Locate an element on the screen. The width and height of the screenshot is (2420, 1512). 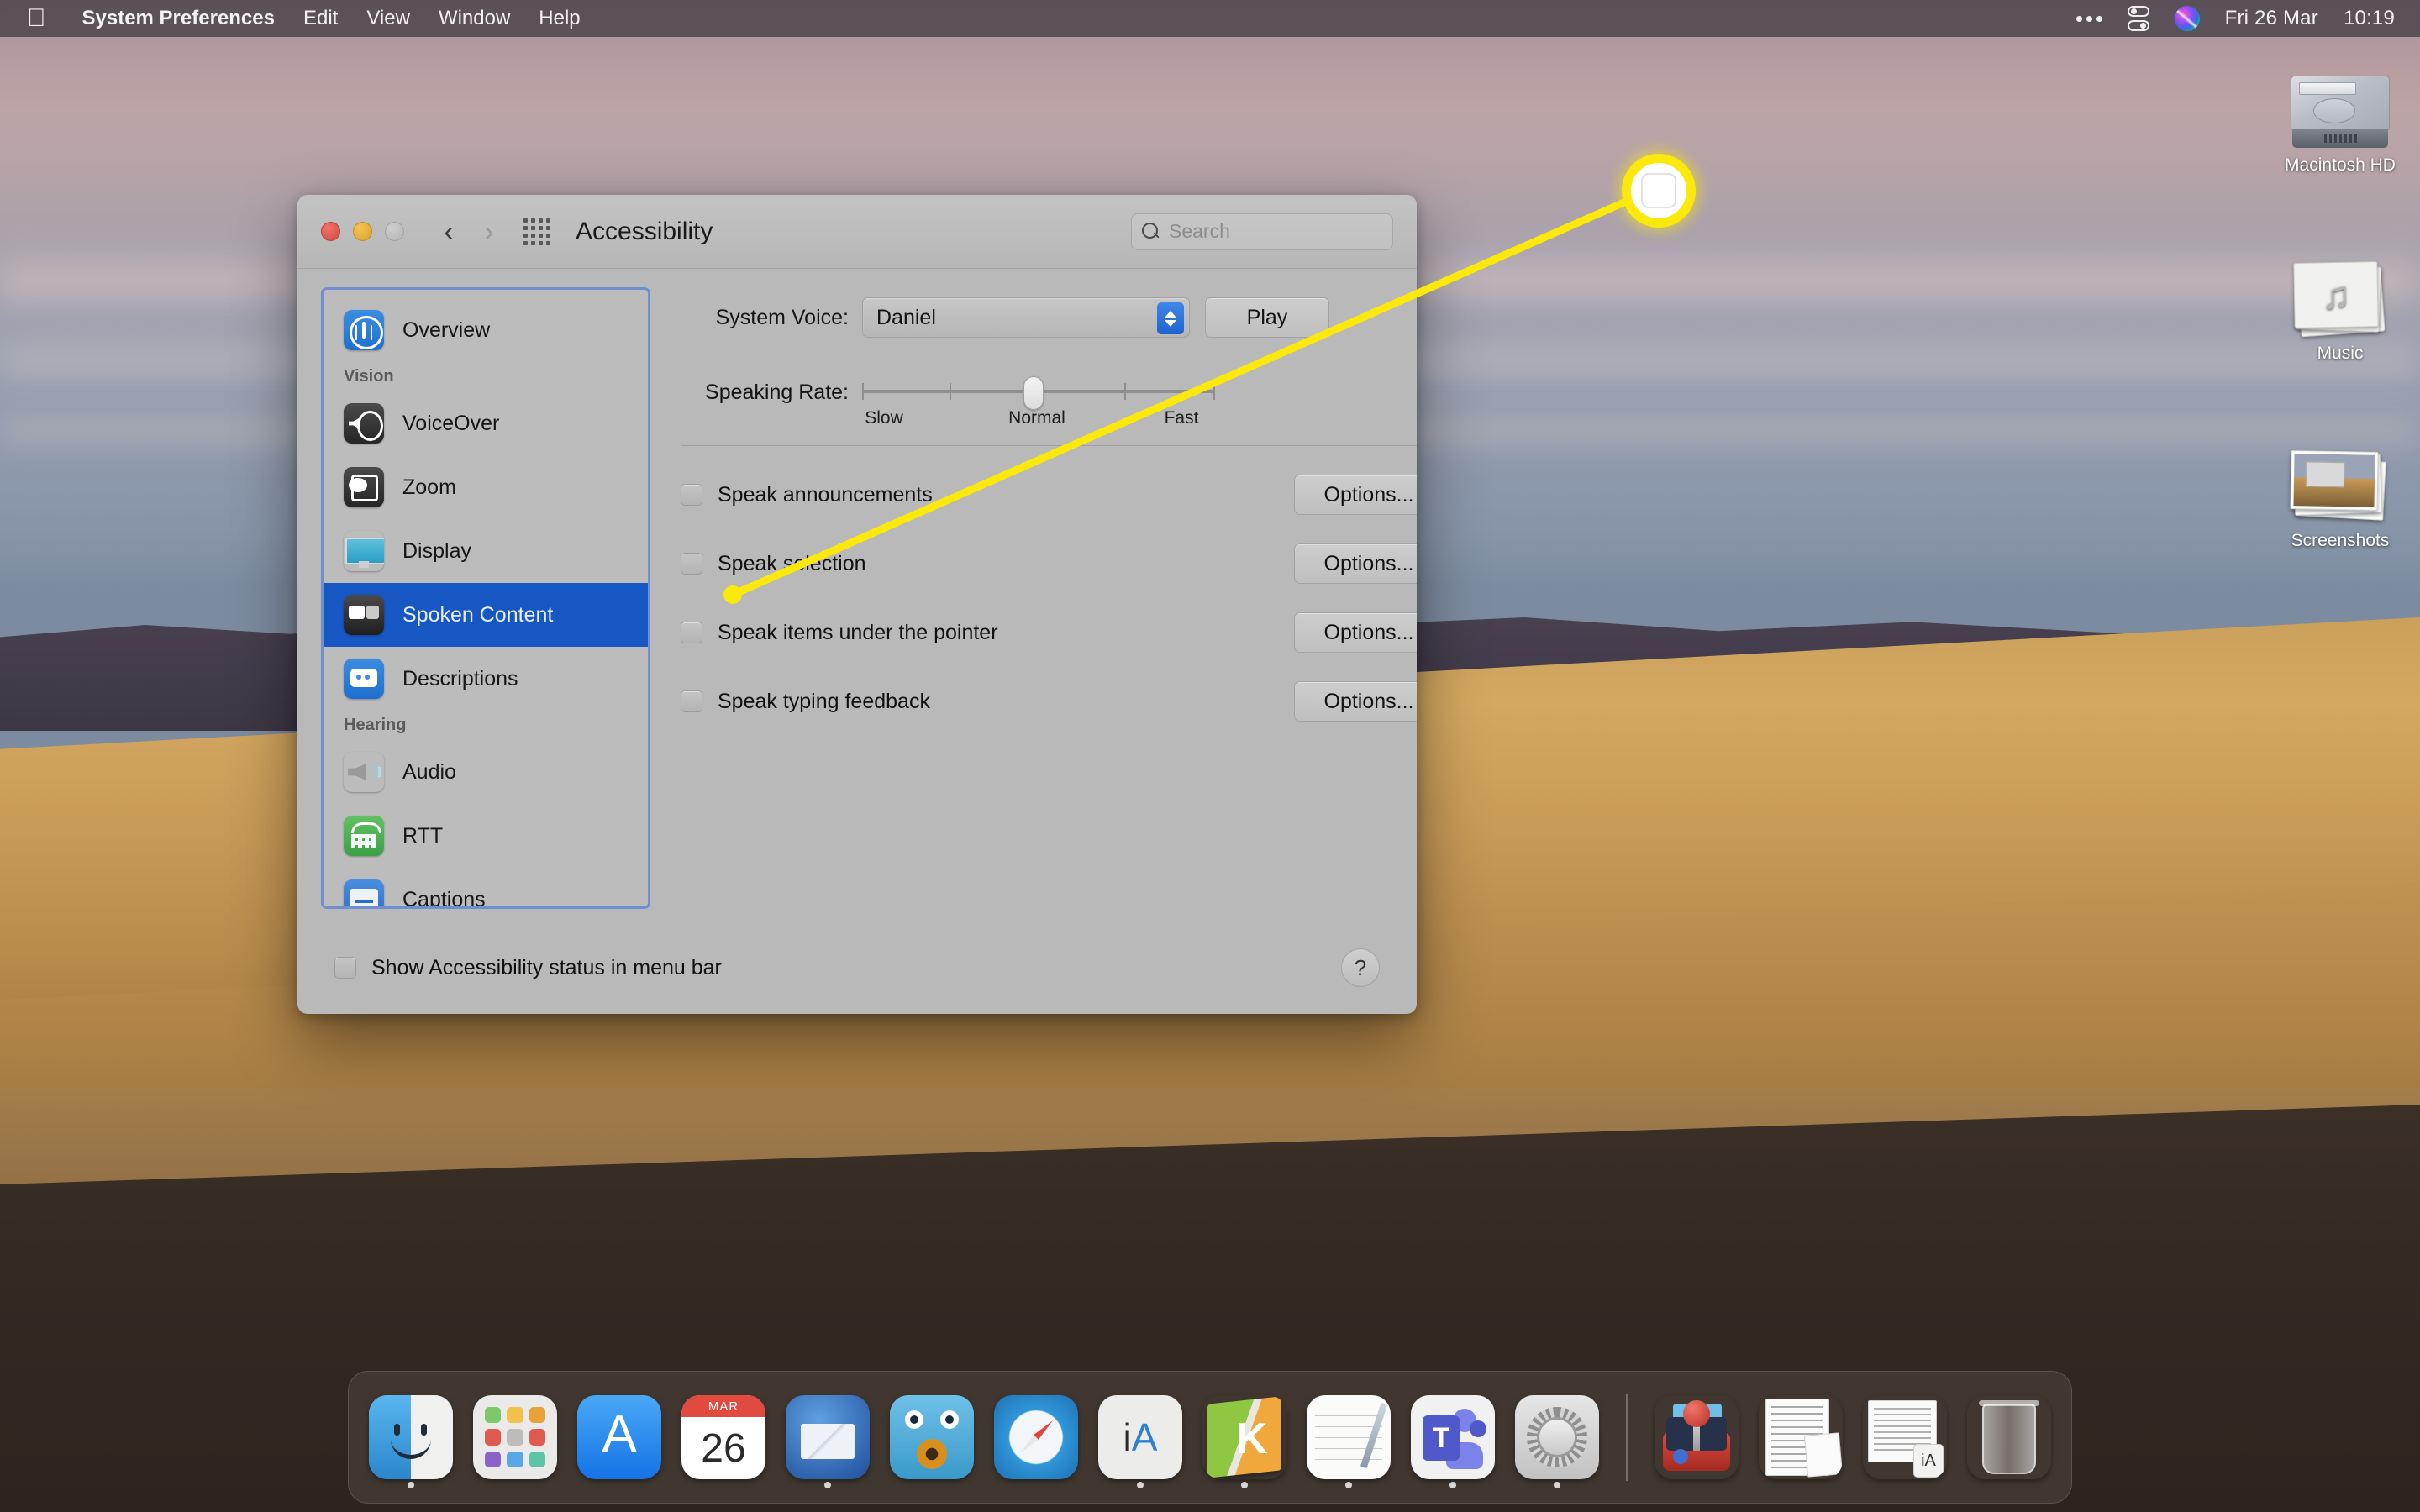
sidebar-item-label: Captions is located at coordinates (444, 898).